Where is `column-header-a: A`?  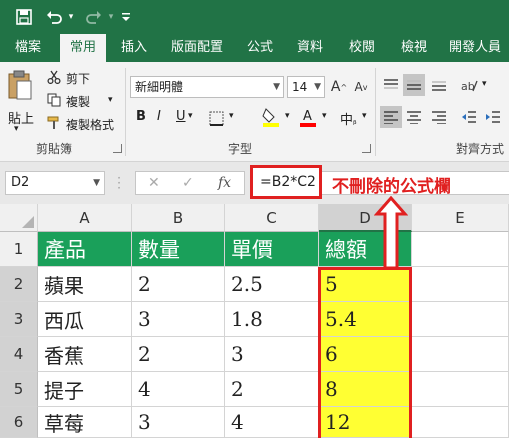
column-header-a: A is located at coordinates (85, 218).